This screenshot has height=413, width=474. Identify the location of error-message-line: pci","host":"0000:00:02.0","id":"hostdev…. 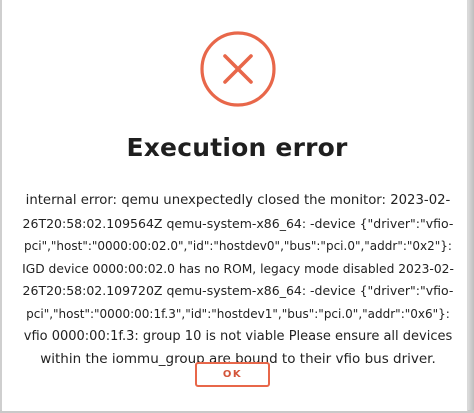
(238, 246).